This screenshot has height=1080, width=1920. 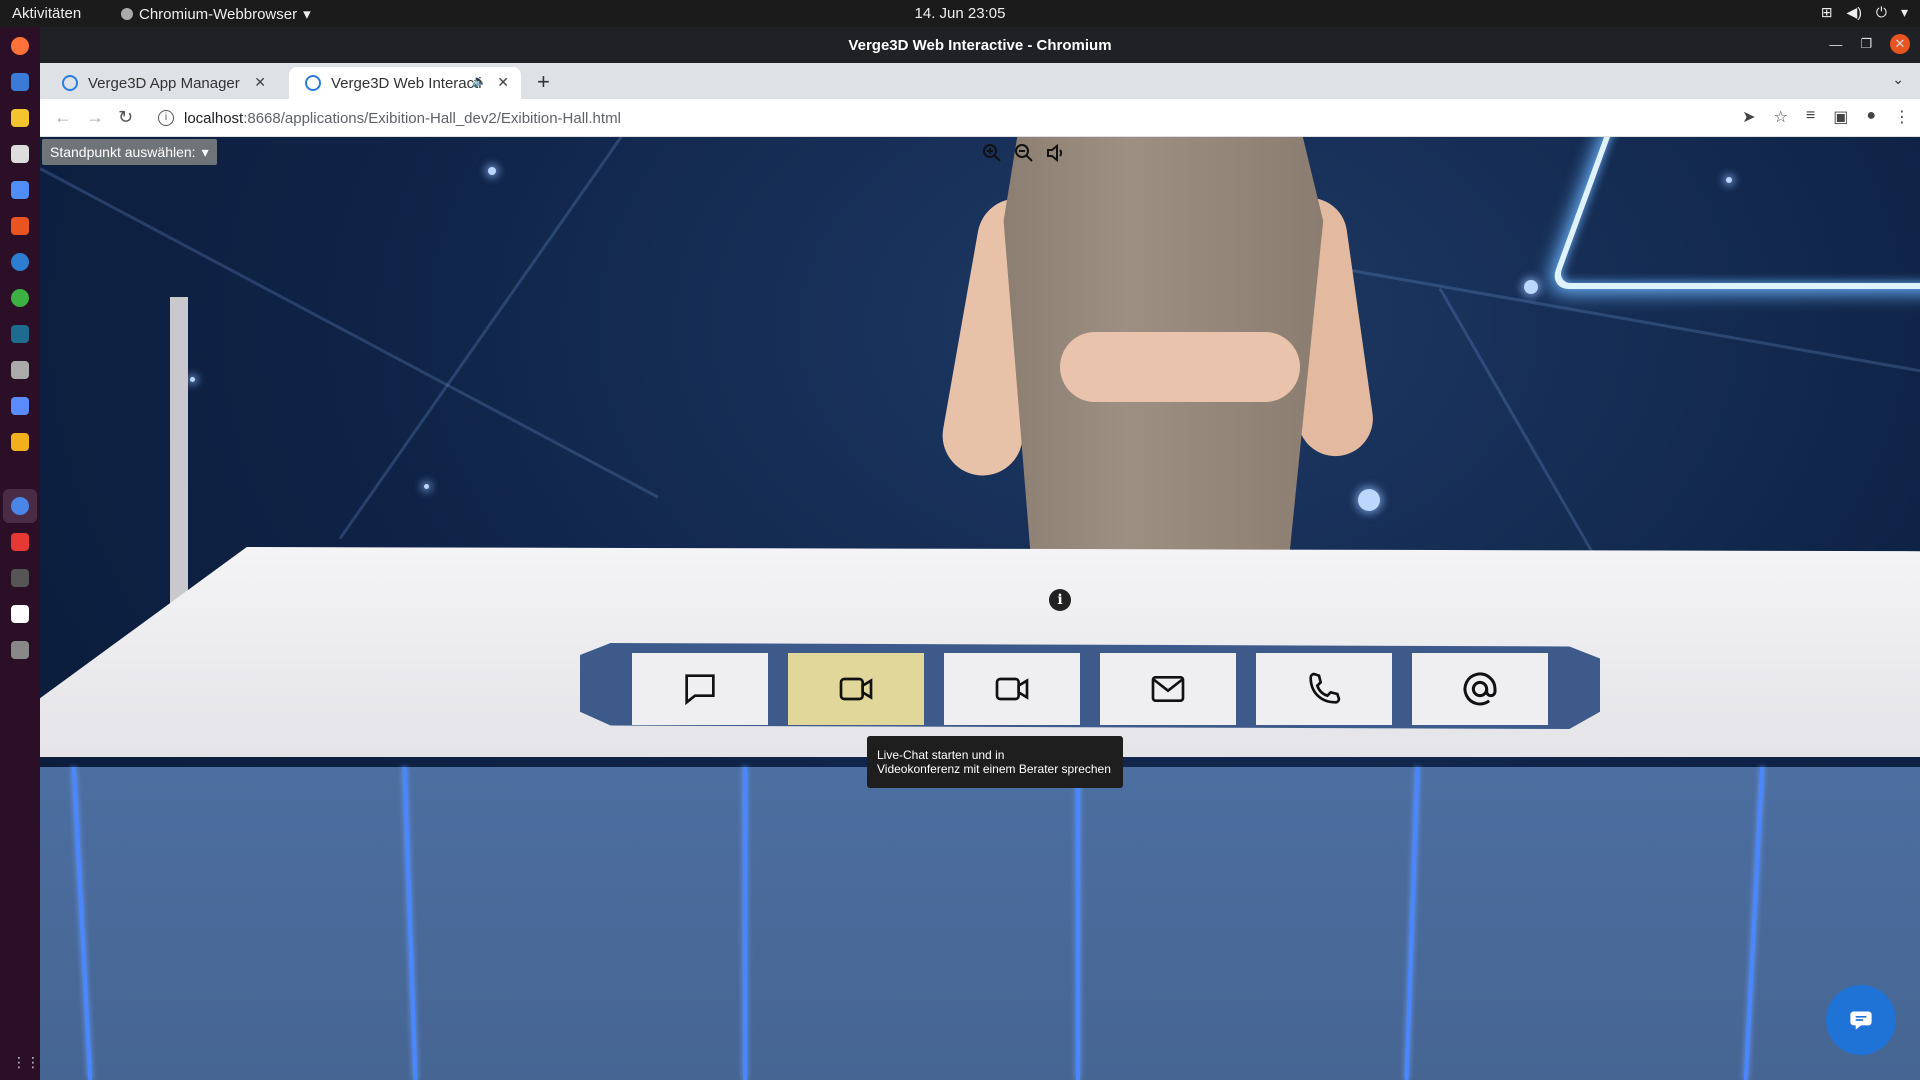 What do you see at coordinates (1734, 213) in the screenshot?
I see `neon-sign-frame` at bounding box center [1734, 213].